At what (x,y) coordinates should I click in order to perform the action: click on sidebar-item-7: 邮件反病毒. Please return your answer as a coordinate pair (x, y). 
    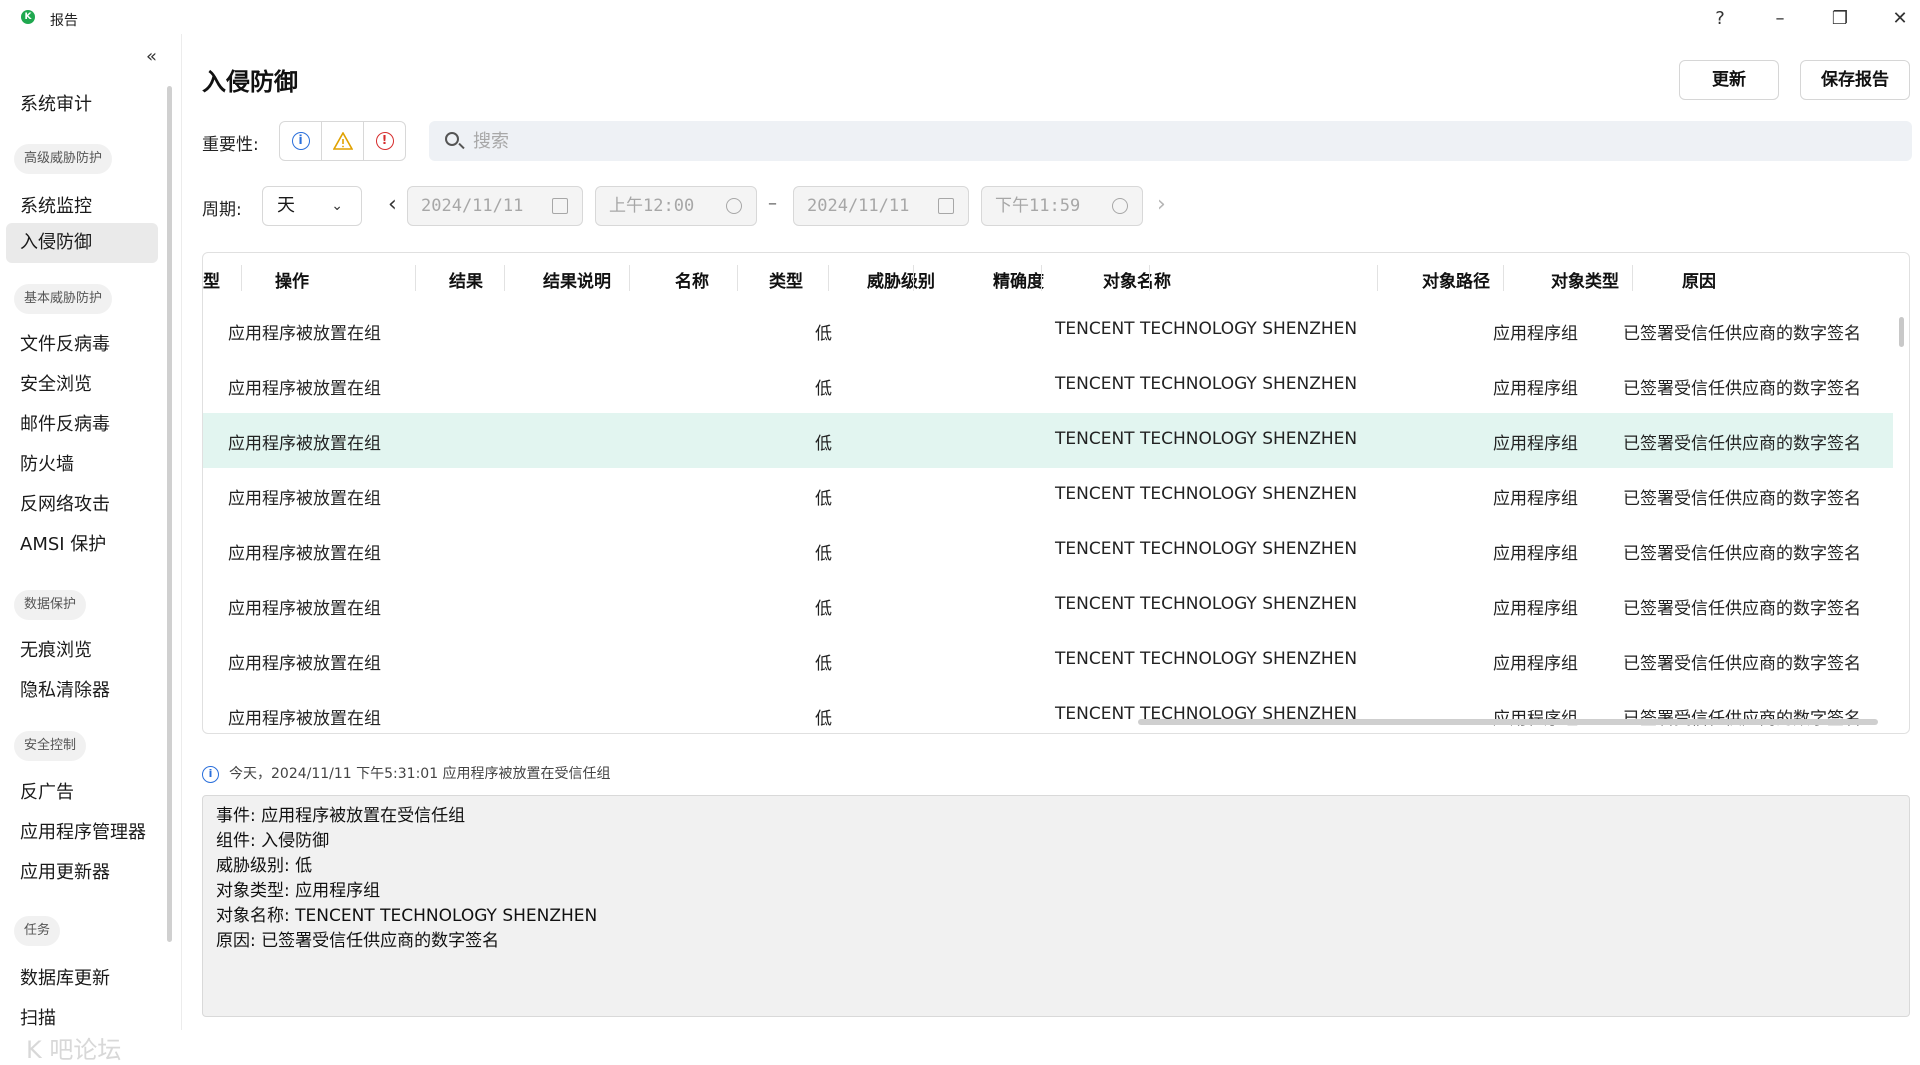
    Looking at the image, I should click on (65, 423).